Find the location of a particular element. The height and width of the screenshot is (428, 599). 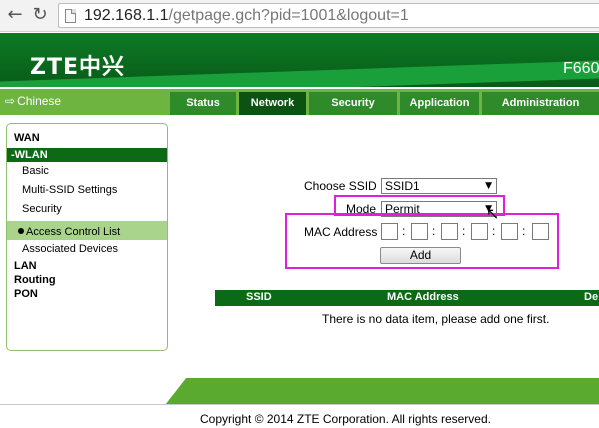

sidebar-item-wan: WAN is located at coordinates (90, 138).